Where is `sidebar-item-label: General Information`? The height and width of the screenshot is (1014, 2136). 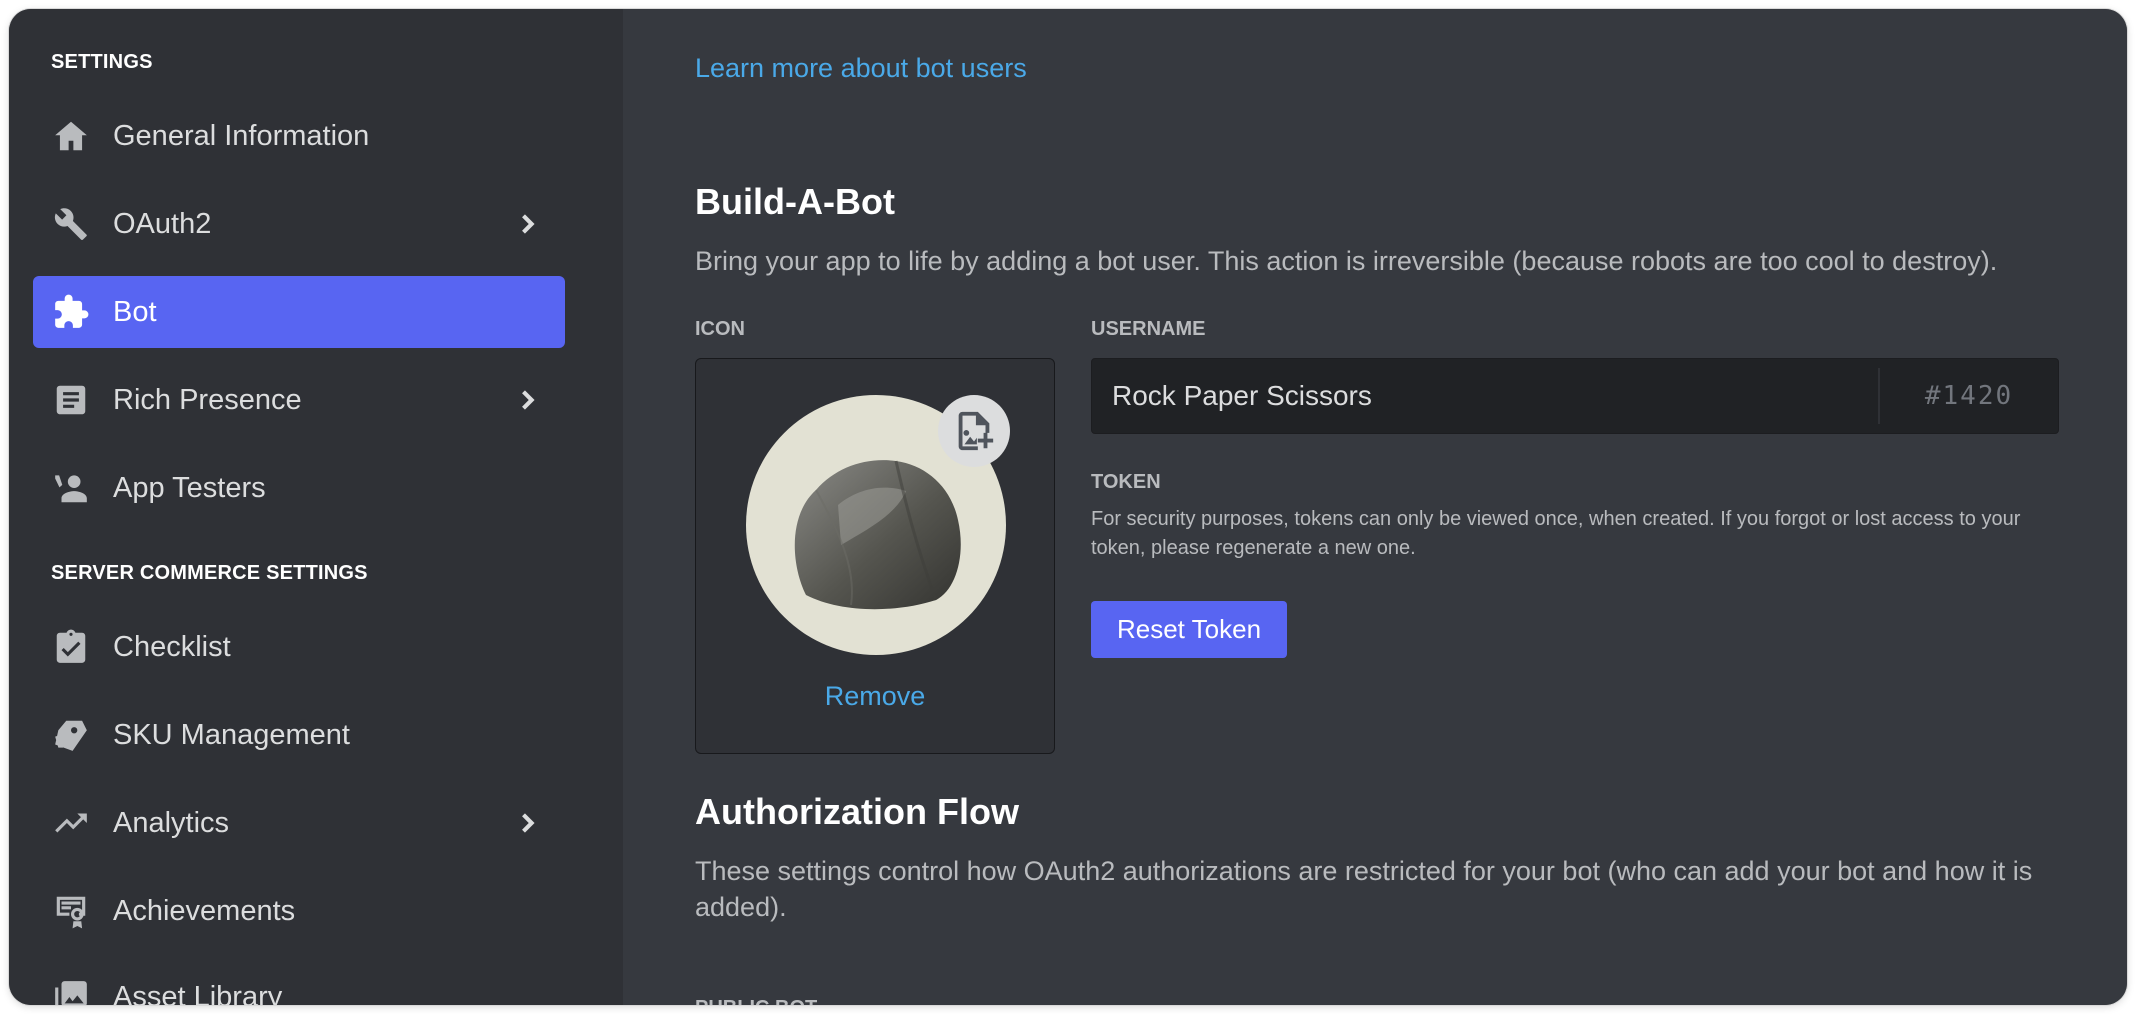 sidebar-item-label: General Information is located at coordinates (241, 135).